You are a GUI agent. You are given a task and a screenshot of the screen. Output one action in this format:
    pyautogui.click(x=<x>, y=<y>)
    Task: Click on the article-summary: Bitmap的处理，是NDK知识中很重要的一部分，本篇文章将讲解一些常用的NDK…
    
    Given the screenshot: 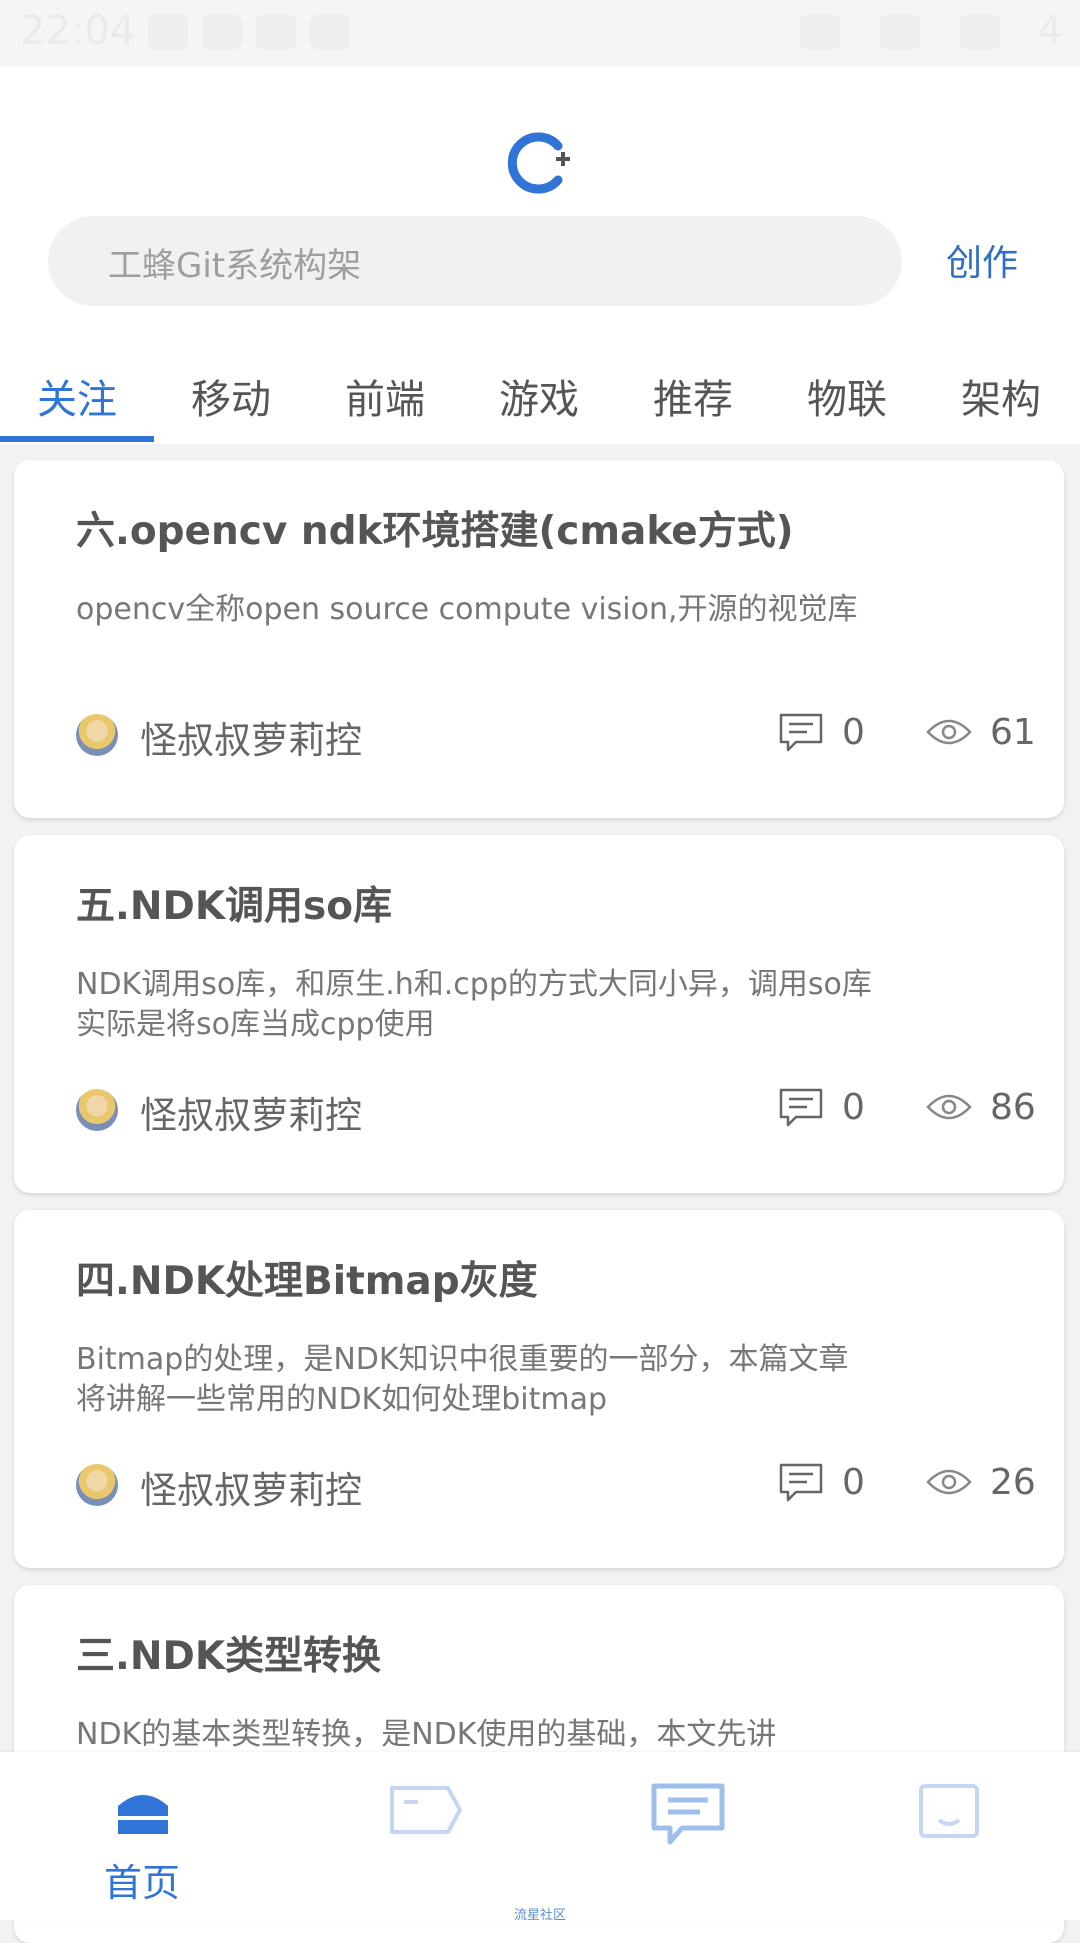 What is the action you would take?
    pyautogui.click(x=462, y=1379)
    